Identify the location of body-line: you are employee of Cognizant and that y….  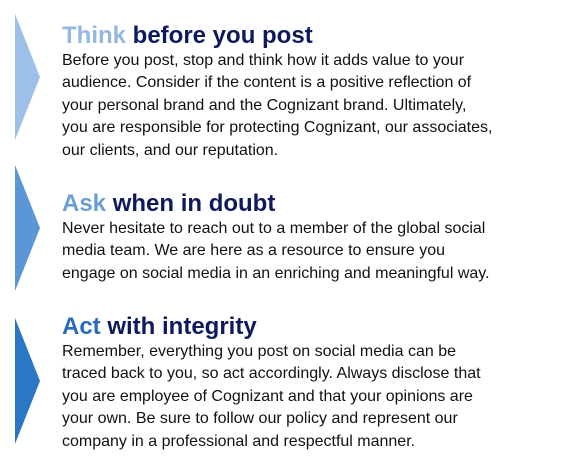
(267, 396).